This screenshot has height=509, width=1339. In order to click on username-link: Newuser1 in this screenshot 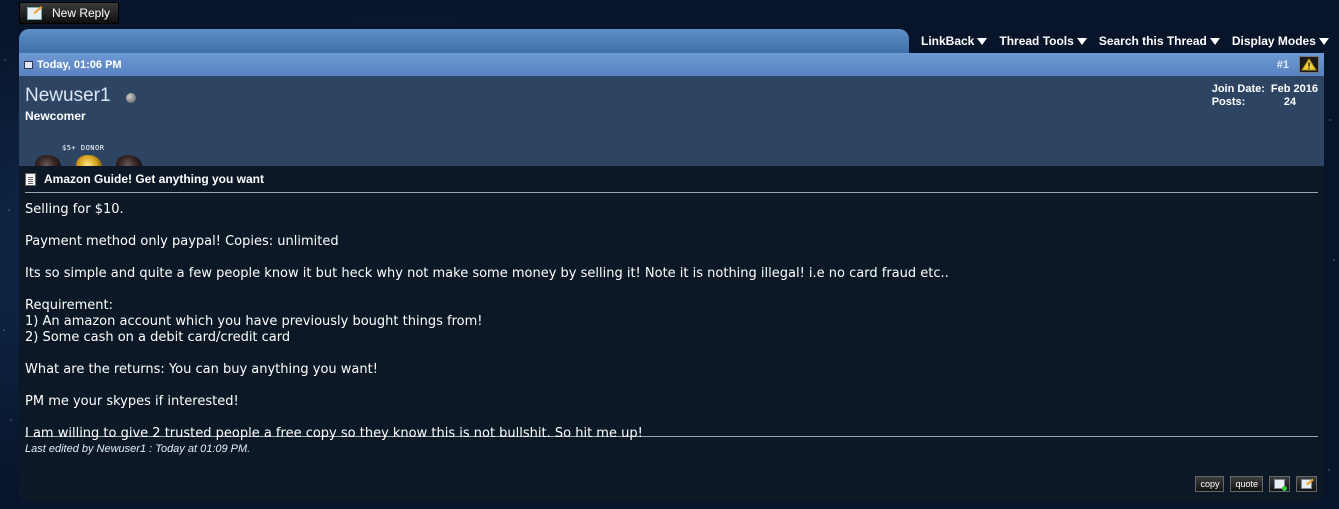, I will do `click(68, 96)`.